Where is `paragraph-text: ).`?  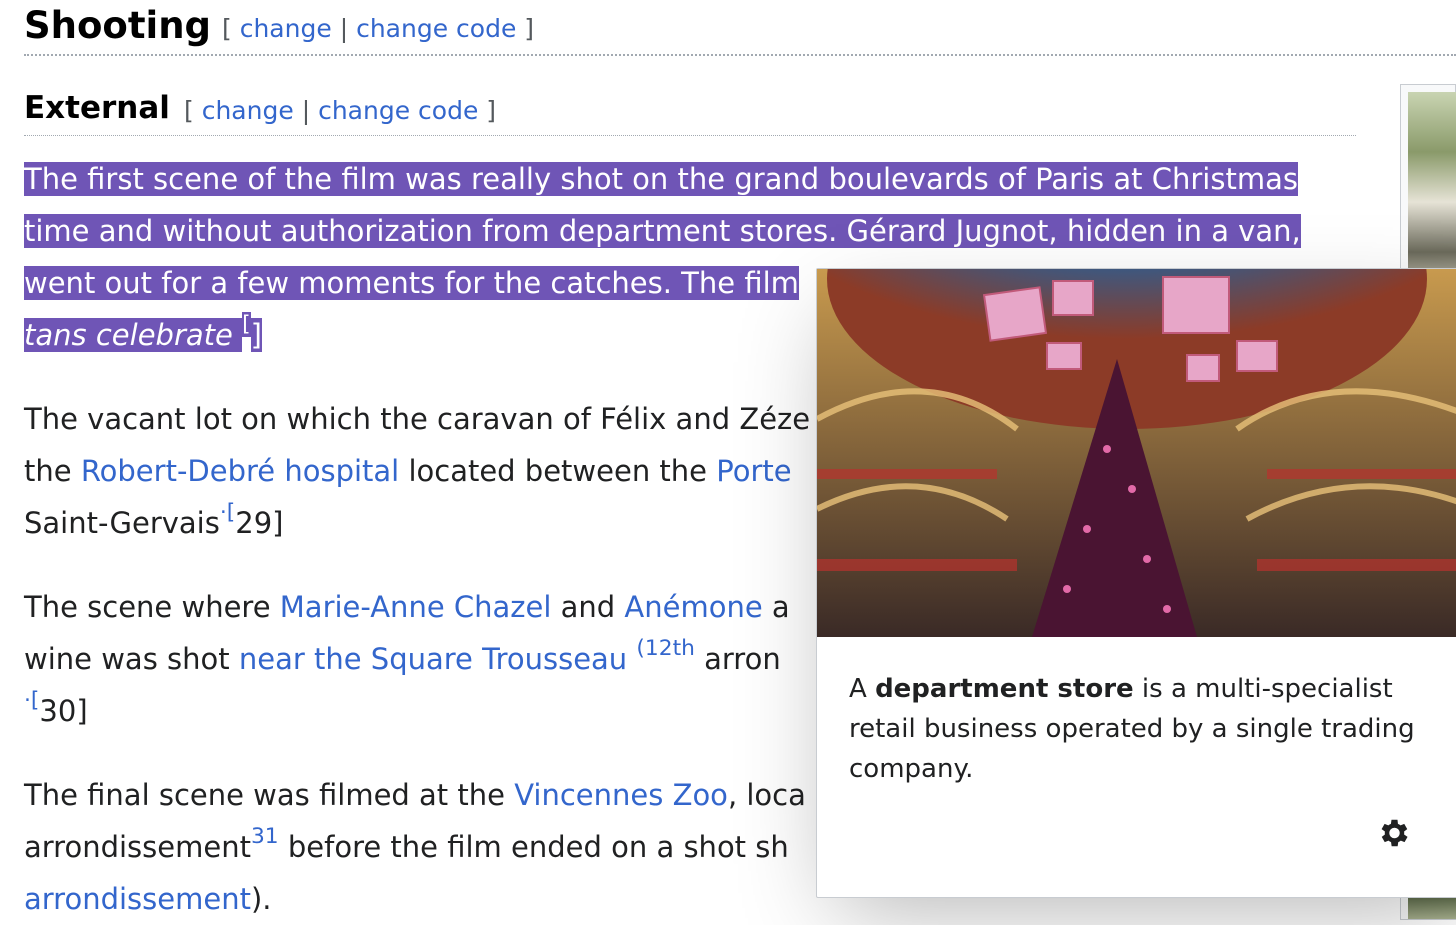
paragraph-text: ). is located at coordinates (261, 899).